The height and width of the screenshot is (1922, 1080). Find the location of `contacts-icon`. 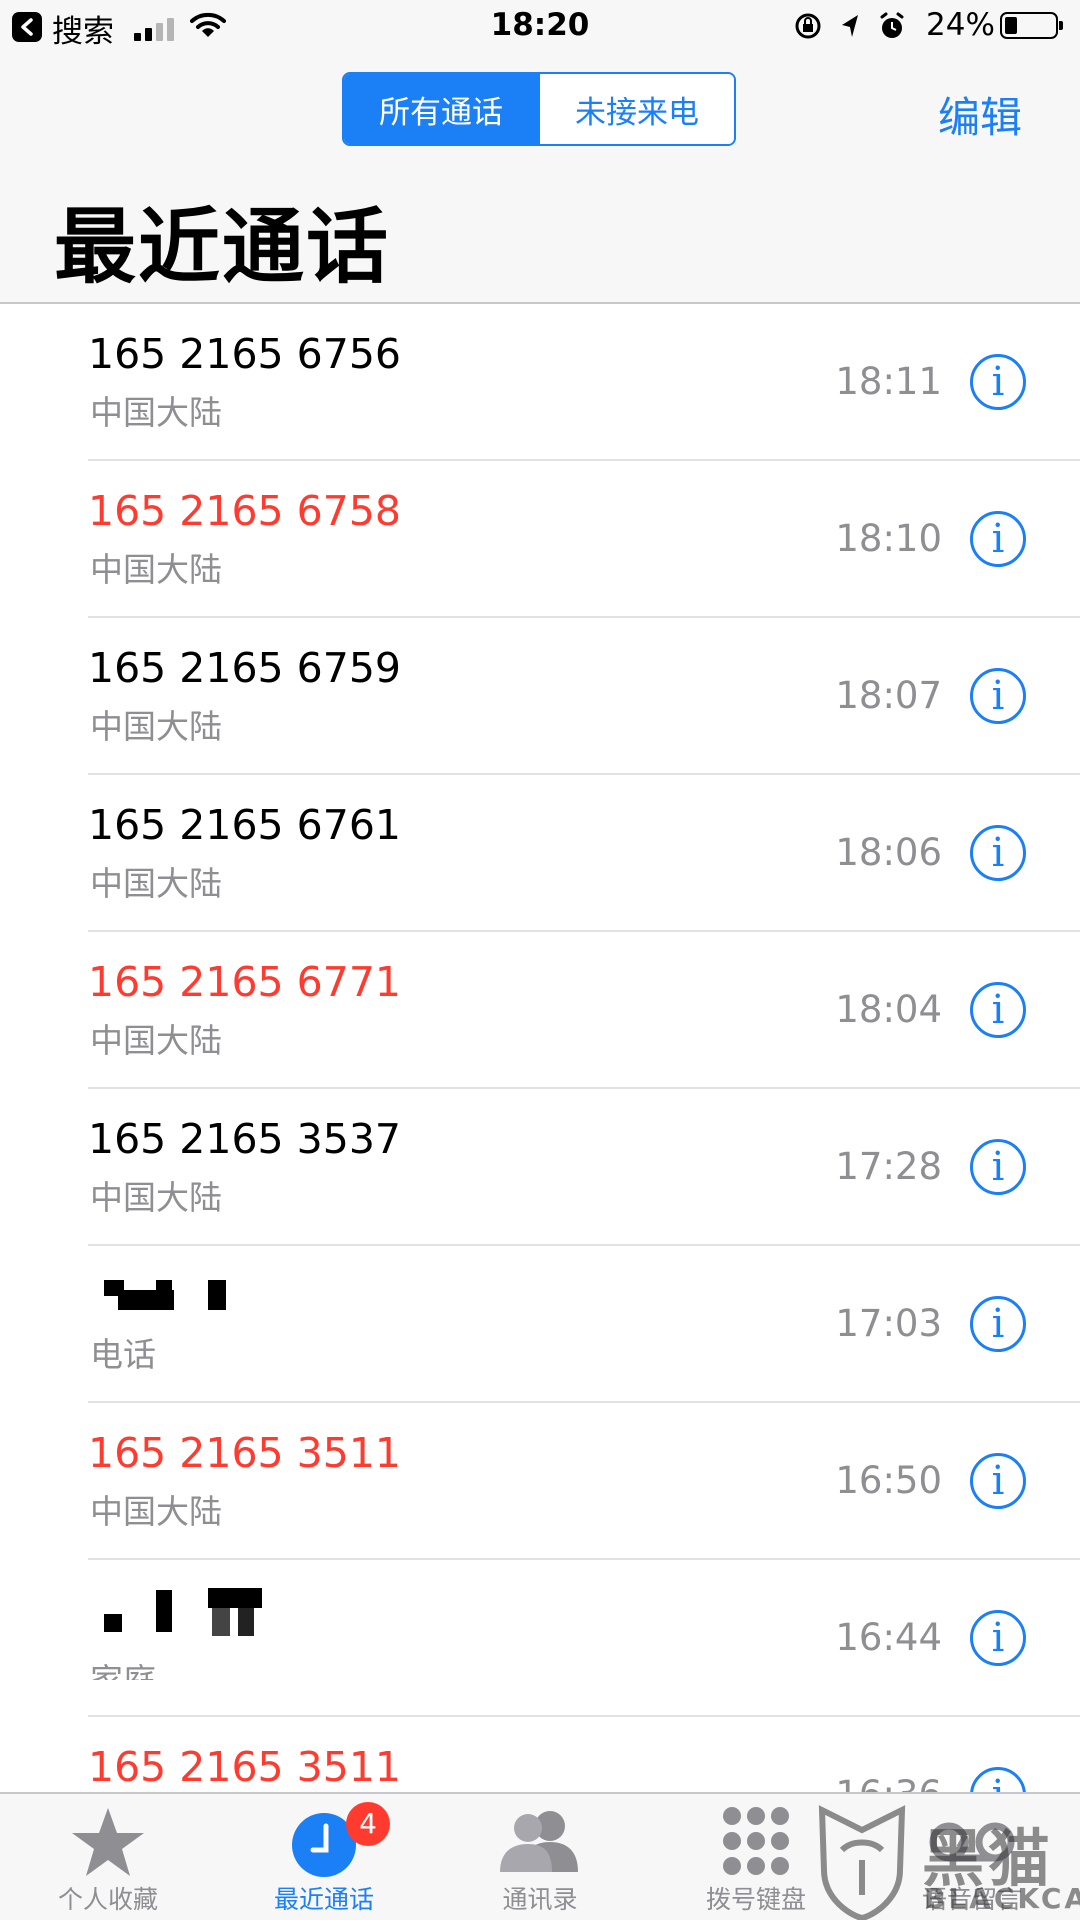

contacts-icon is located at coordinates (539, 1841).